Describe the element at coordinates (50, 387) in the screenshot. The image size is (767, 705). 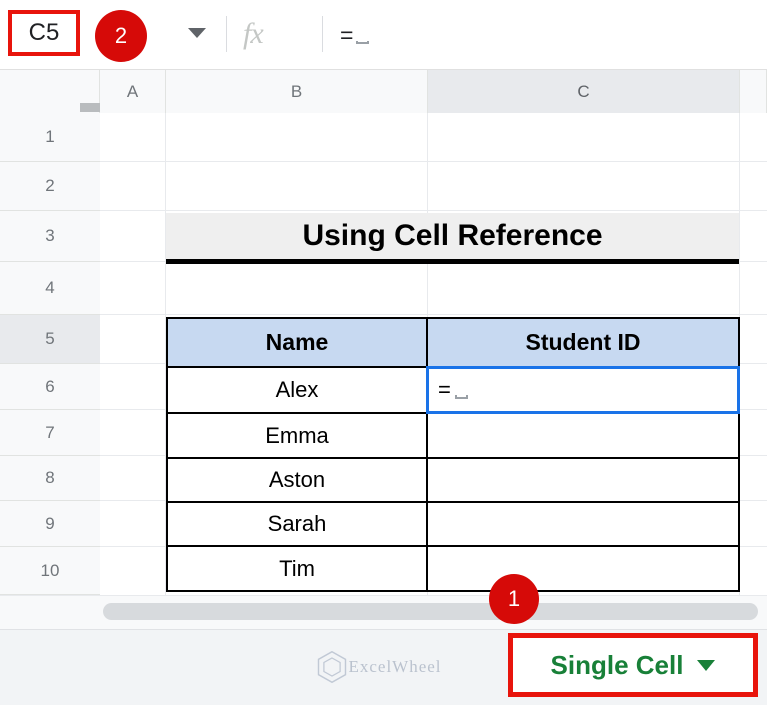
I see `row-header-6: 6` at that location.